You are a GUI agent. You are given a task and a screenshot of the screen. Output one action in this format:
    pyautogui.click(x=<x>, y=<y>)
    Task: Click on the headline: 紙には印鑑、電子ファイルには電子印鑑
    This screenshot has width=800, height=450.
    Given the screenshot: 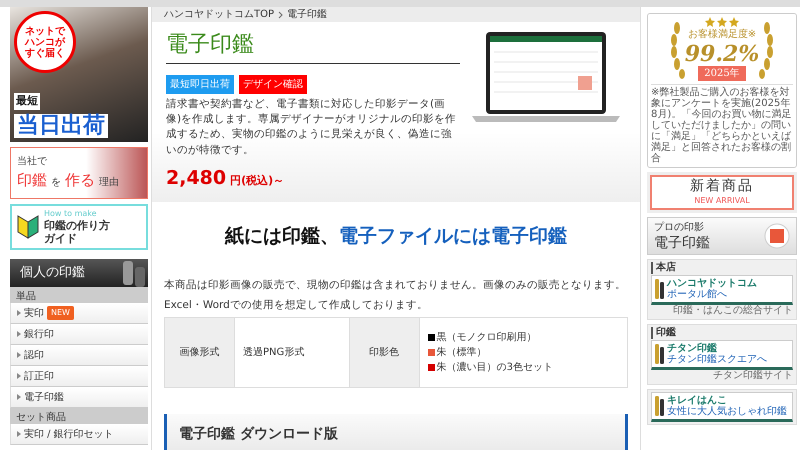 What is the action you would take?
    pyautogui.click(x=396, y=237)
    